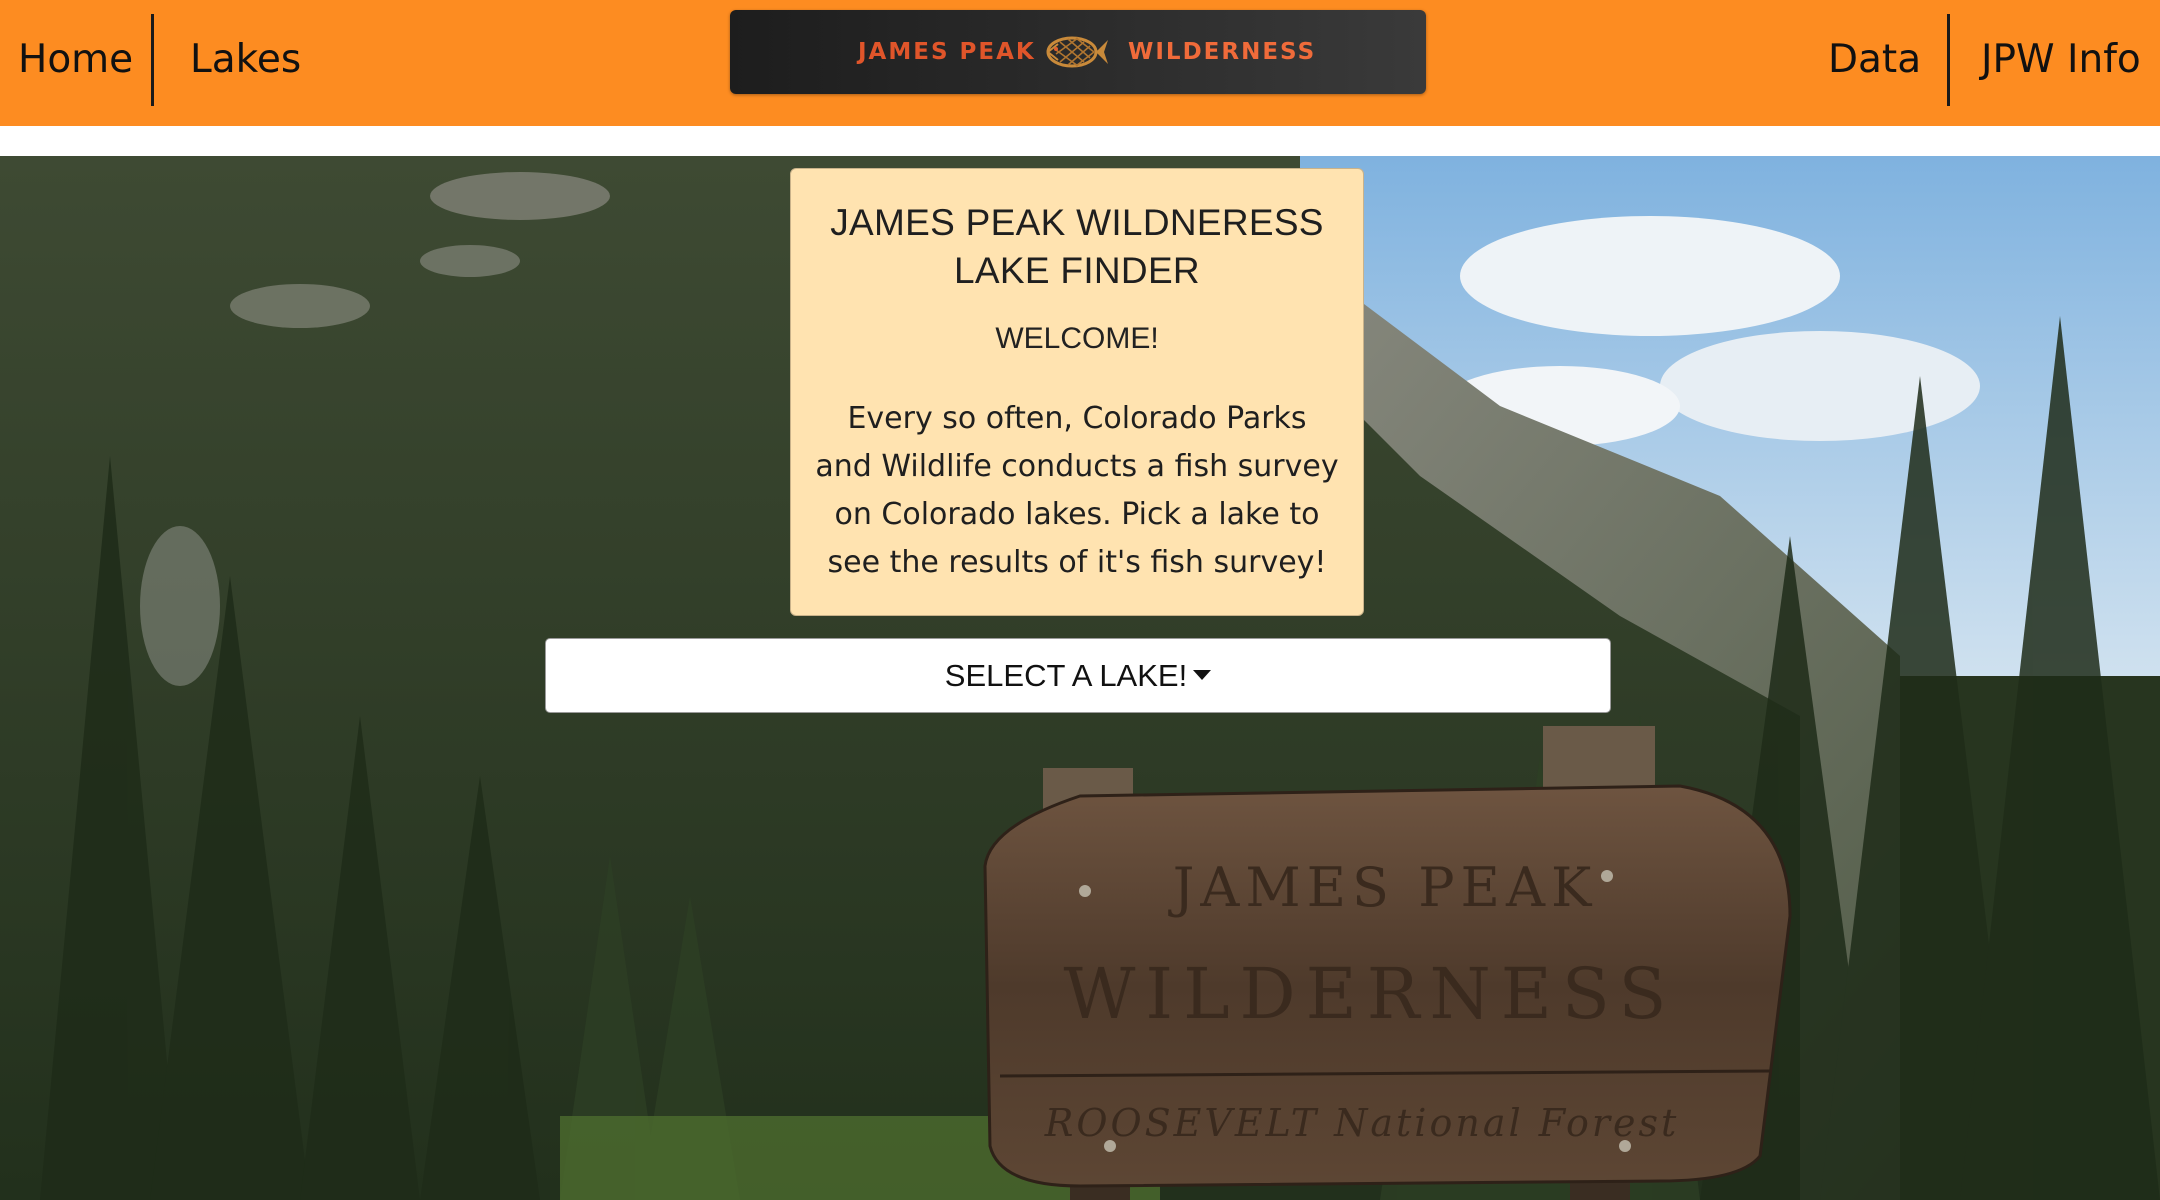 The width and height of the screenshot is (2160, 1200). I want to click on select-lake-dropdown-button: SELECT A LAKE!, so click(1078, 675).